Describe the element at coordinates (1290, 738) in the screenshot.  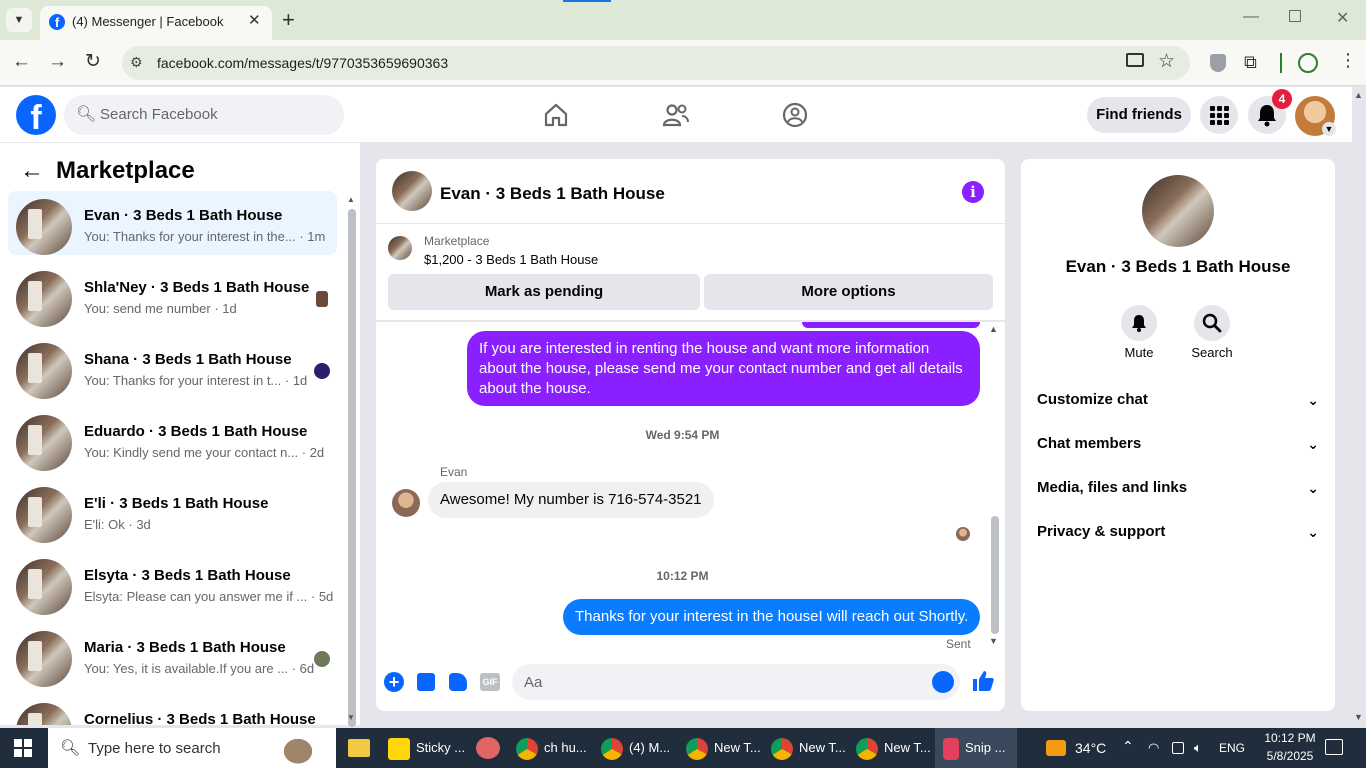
I see `clock-time: 10:12 PM` at that location.